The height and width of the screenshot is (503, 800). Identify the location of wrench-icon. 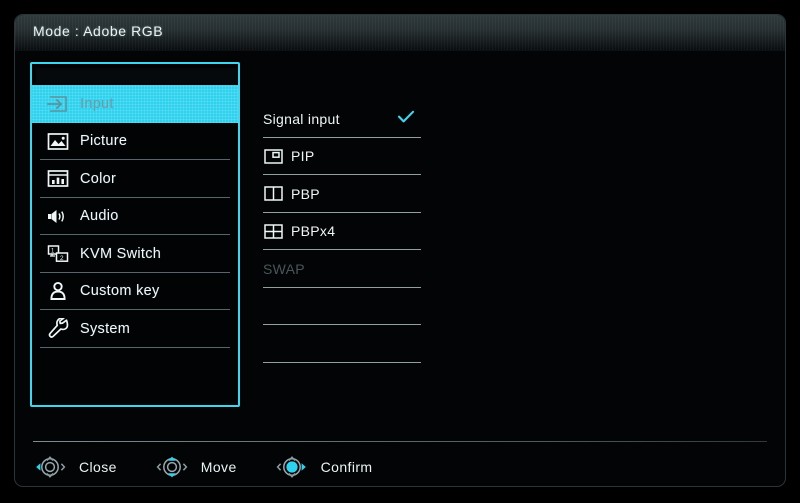
(58, 329).